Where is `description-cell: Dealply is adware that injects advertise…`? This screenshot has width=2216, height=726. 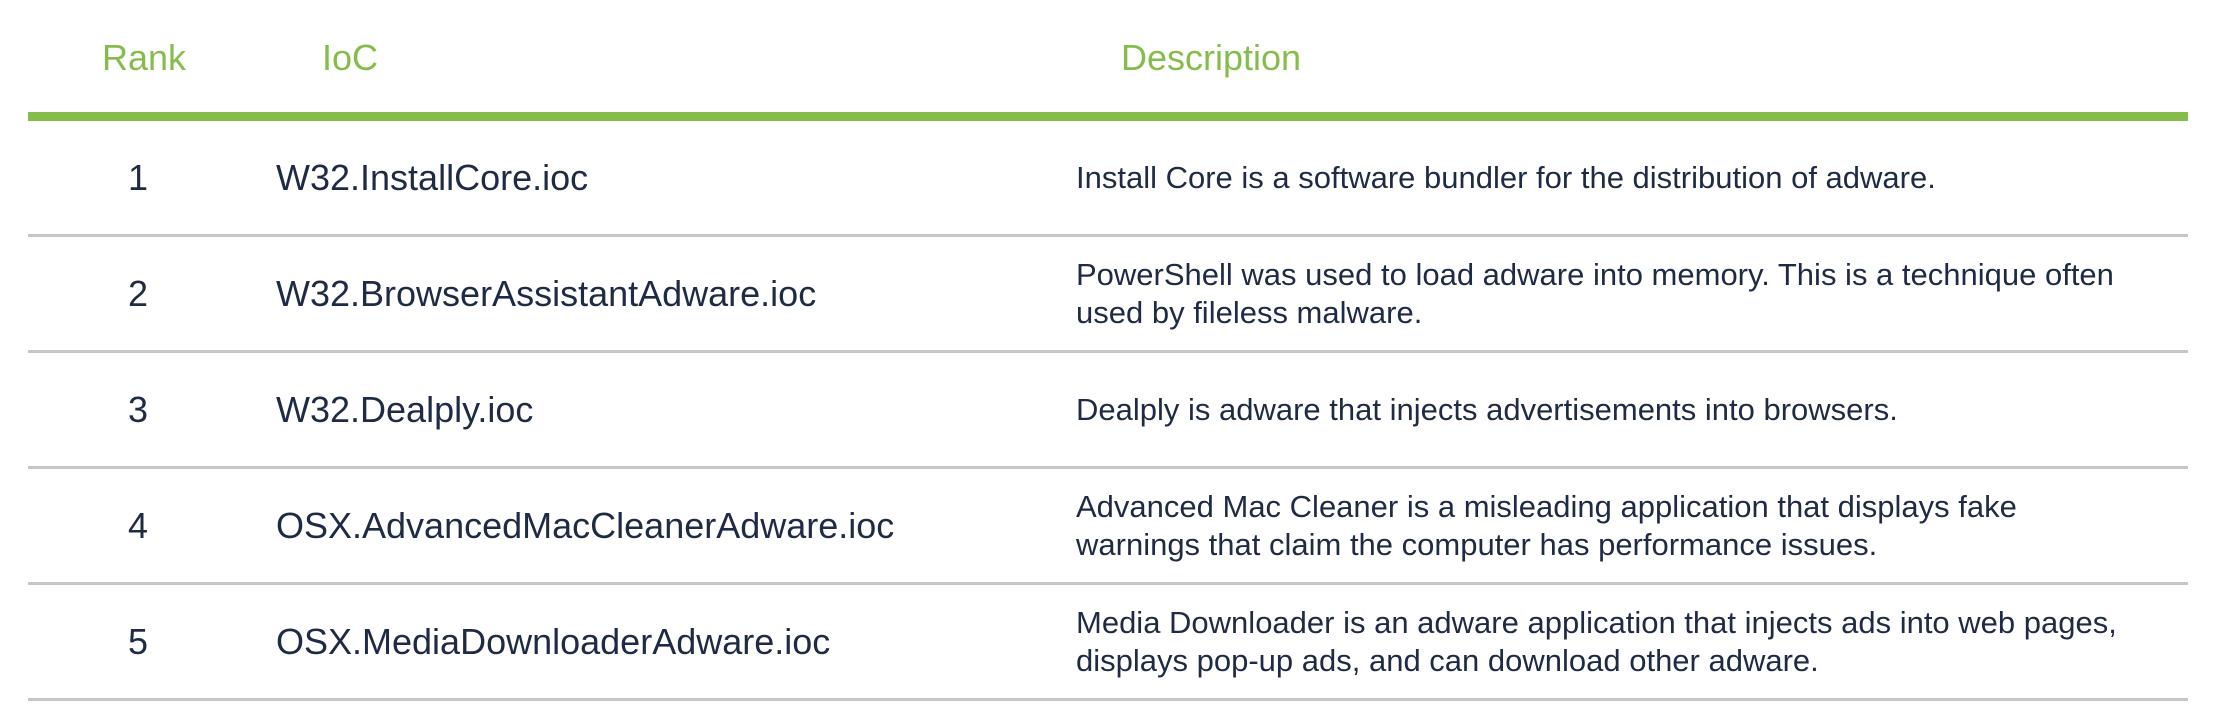
description-cell: Dealply is adware that injects advertise… is located at coordinates (1487, 409).